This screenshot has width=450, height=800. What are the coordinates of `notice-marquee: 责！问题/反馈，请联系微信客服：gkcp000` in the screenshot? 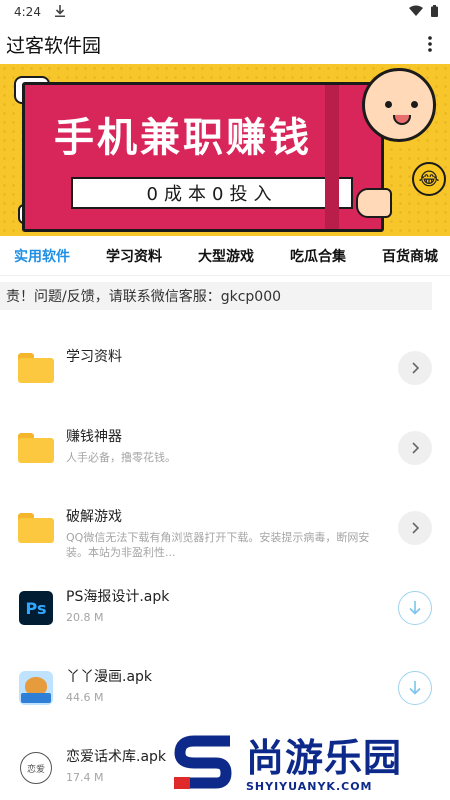 It's located at (216, 296).